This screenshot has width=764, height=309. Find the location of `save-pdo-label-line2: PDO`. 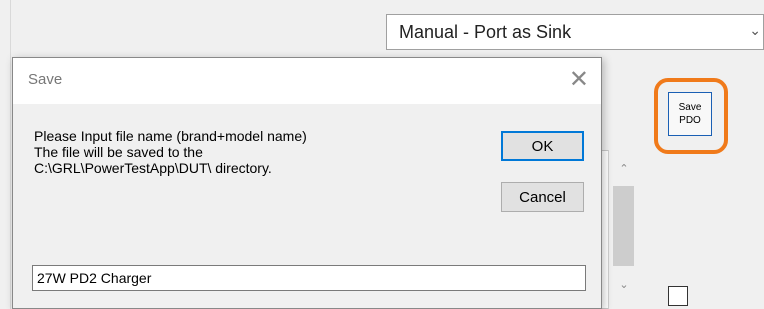

save-pdo-label-line2: PDO is located at coordinates (690, 120).